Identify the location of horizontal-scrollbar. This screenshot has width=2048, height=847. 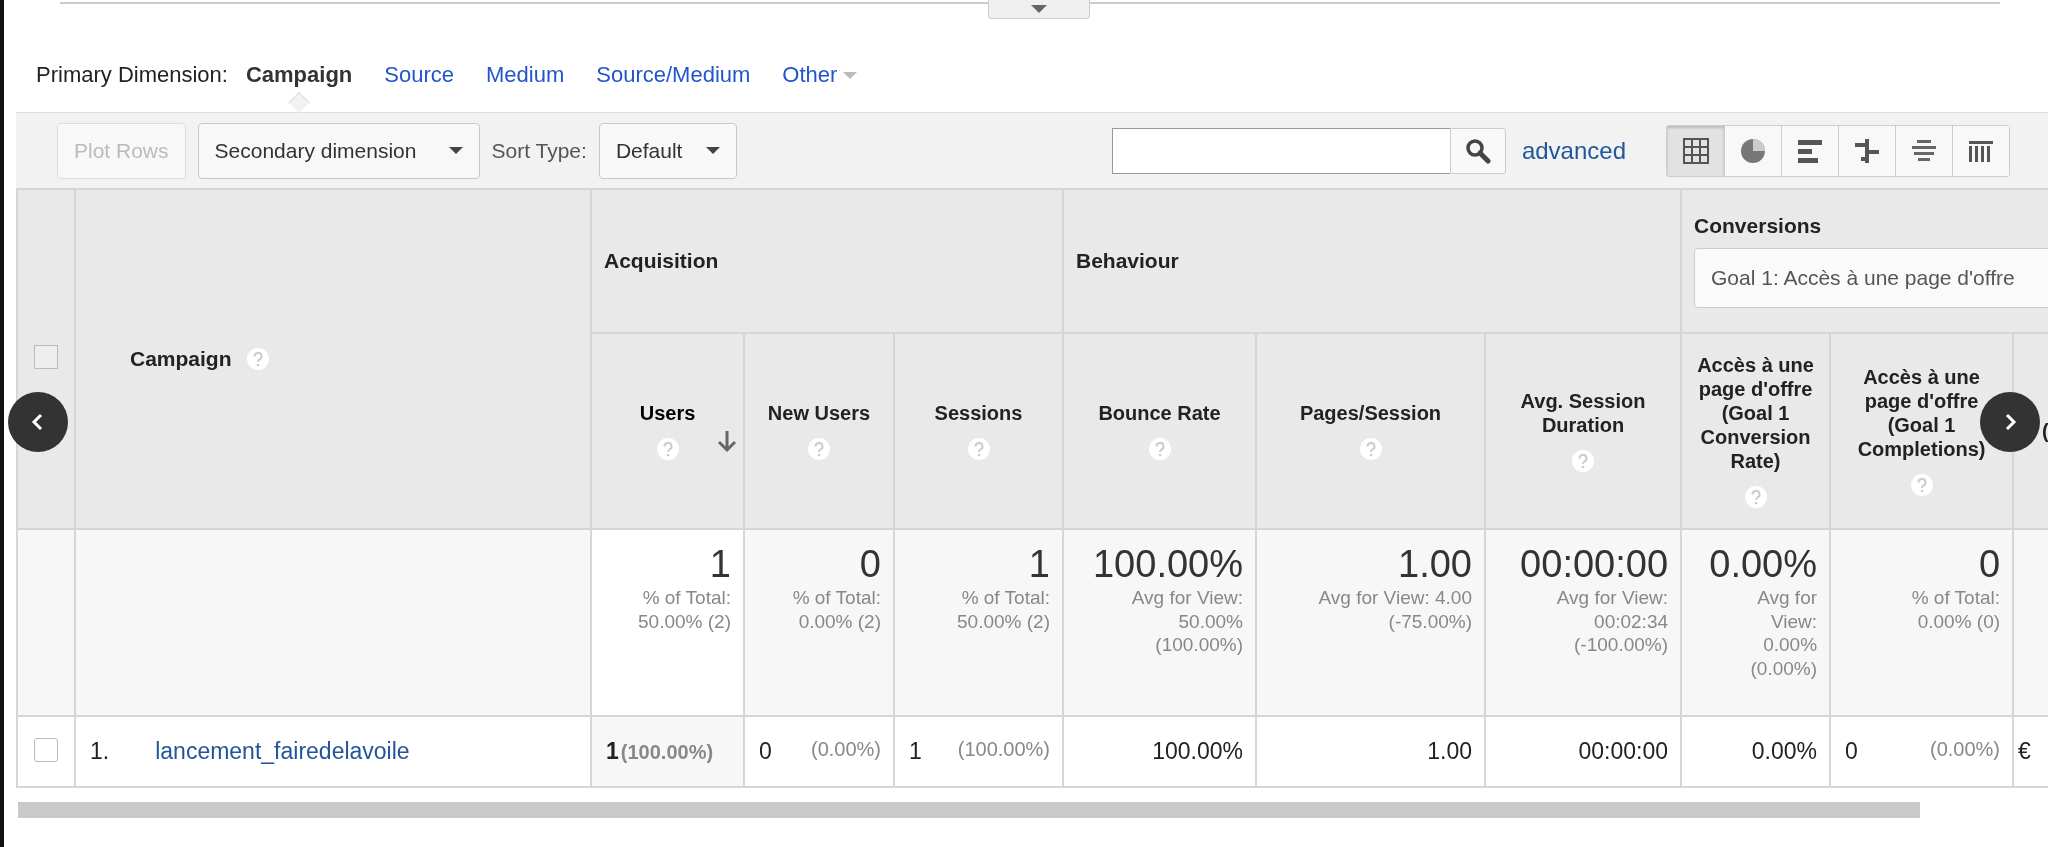
(969, 810).